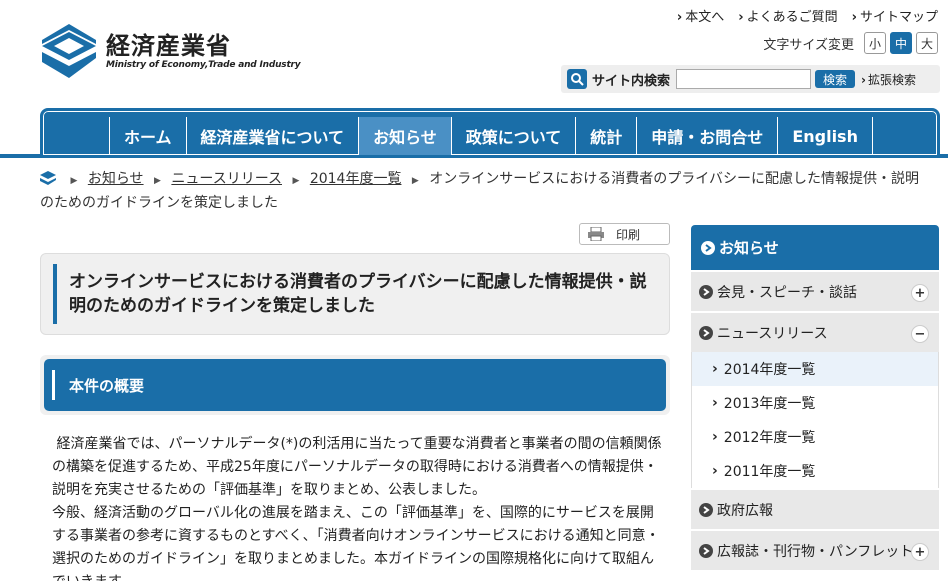 This screenshot has width=948, height=581. I want to click on sidebar-heading-label: お知らせ, so click(749, 248).